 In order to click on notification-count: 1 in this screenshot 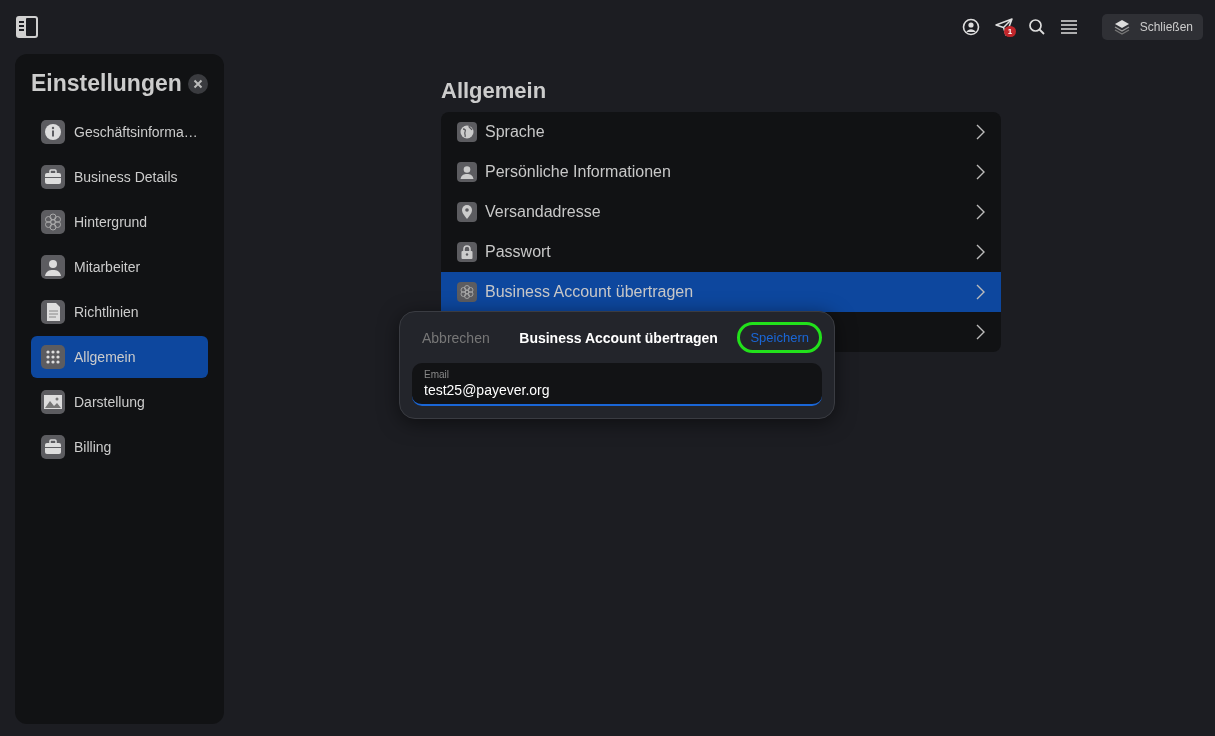, I will do `click(1010, 31)`.